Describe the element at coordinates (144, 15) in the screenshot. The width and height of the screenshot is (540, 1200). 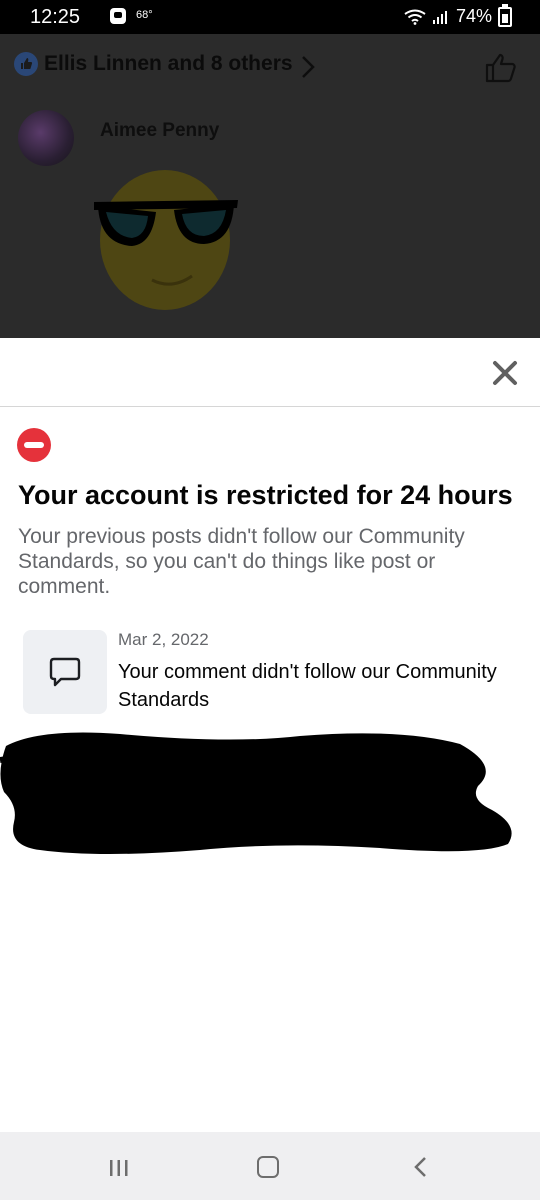
I see `status-temperature: 68°` at that location.